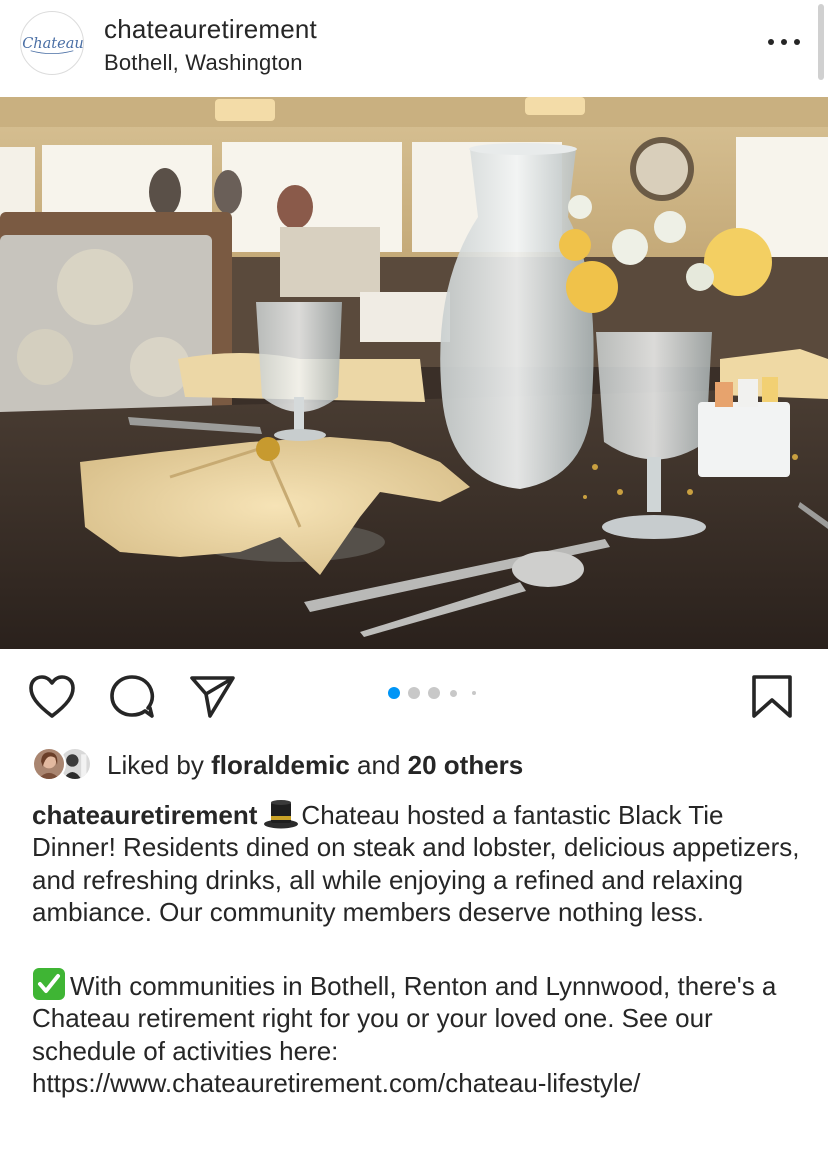 The width and height of the screenshot is (828, 1153). Describe the element at coordinates (49, 764) in the screenshot. I see `liker-avatar` at that location.